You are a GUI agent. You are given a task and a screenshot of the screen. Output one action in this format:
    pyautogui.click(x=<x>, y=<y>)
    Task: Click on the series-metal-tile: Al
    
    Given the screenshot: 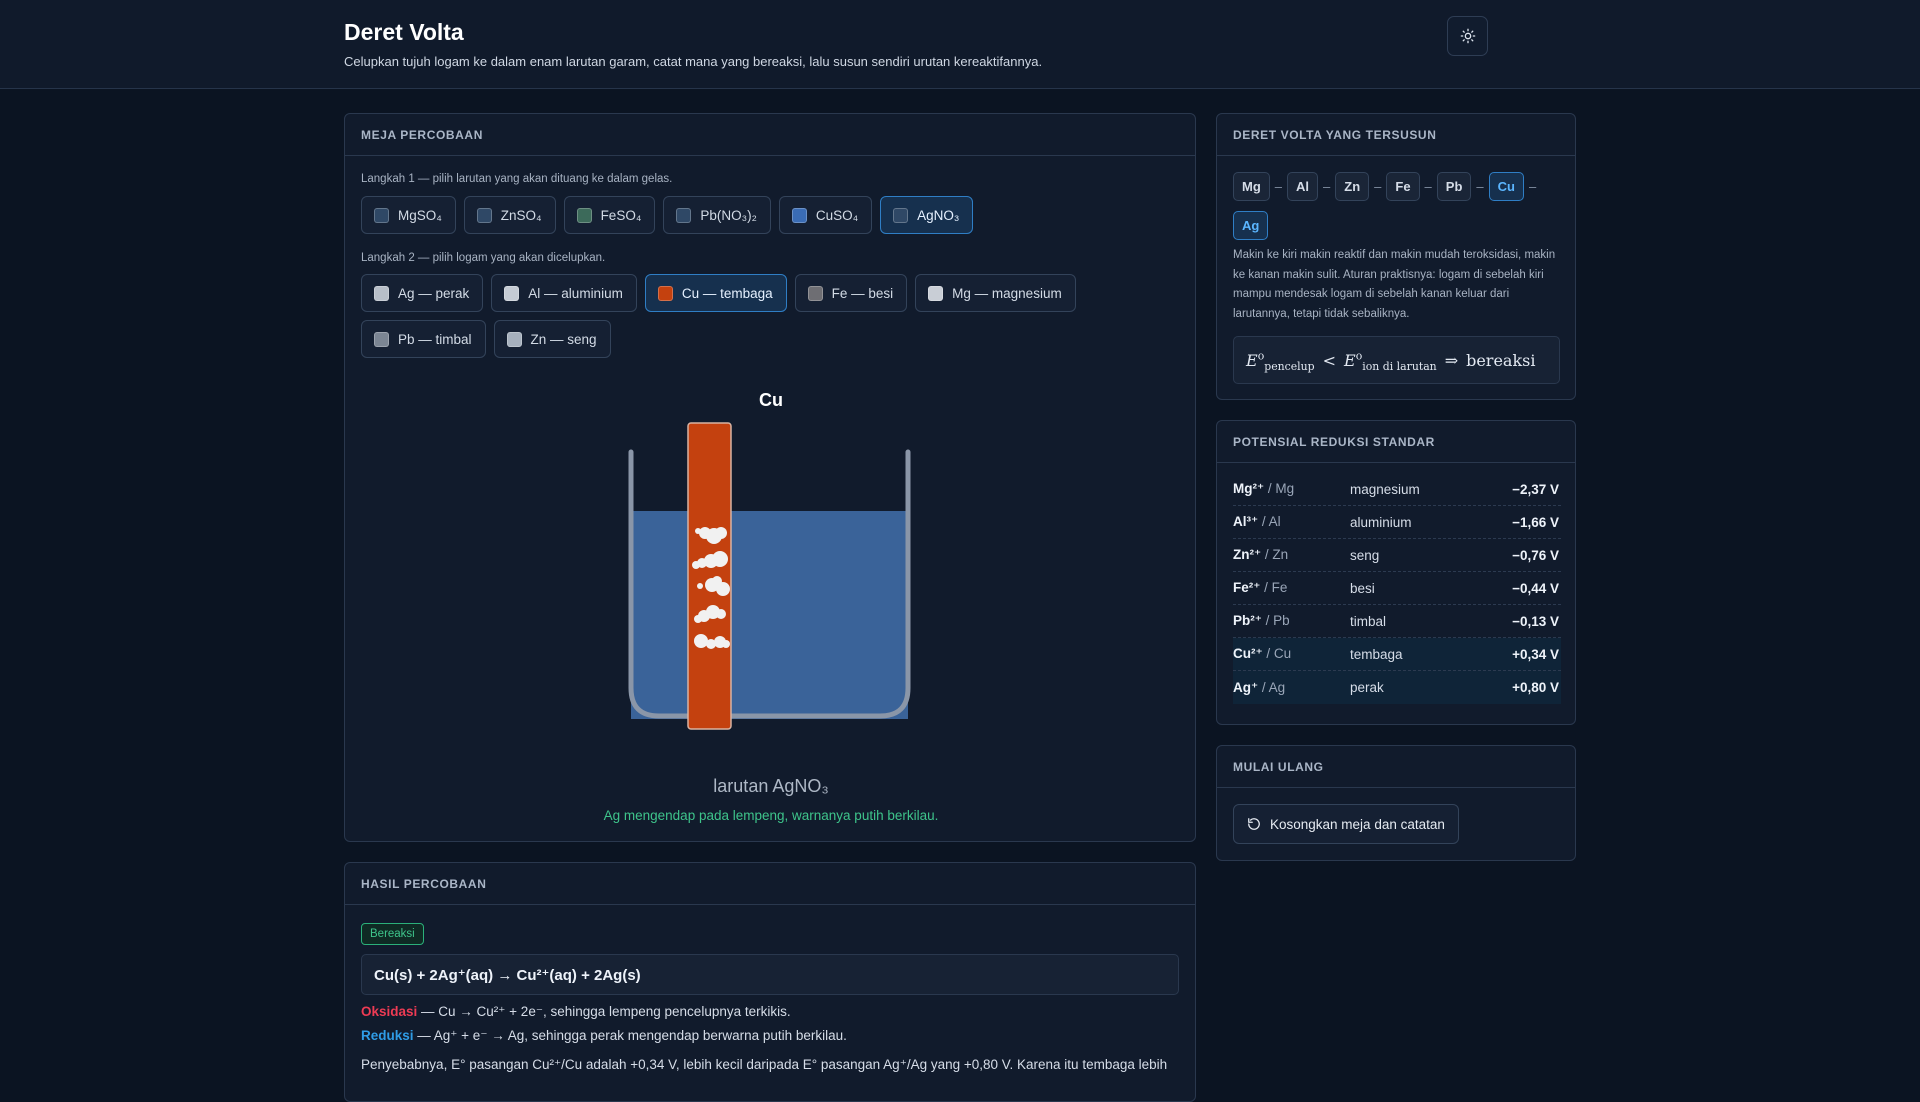 What is the action you would take?
    pyautogui.click(x=1303, y=186)
    